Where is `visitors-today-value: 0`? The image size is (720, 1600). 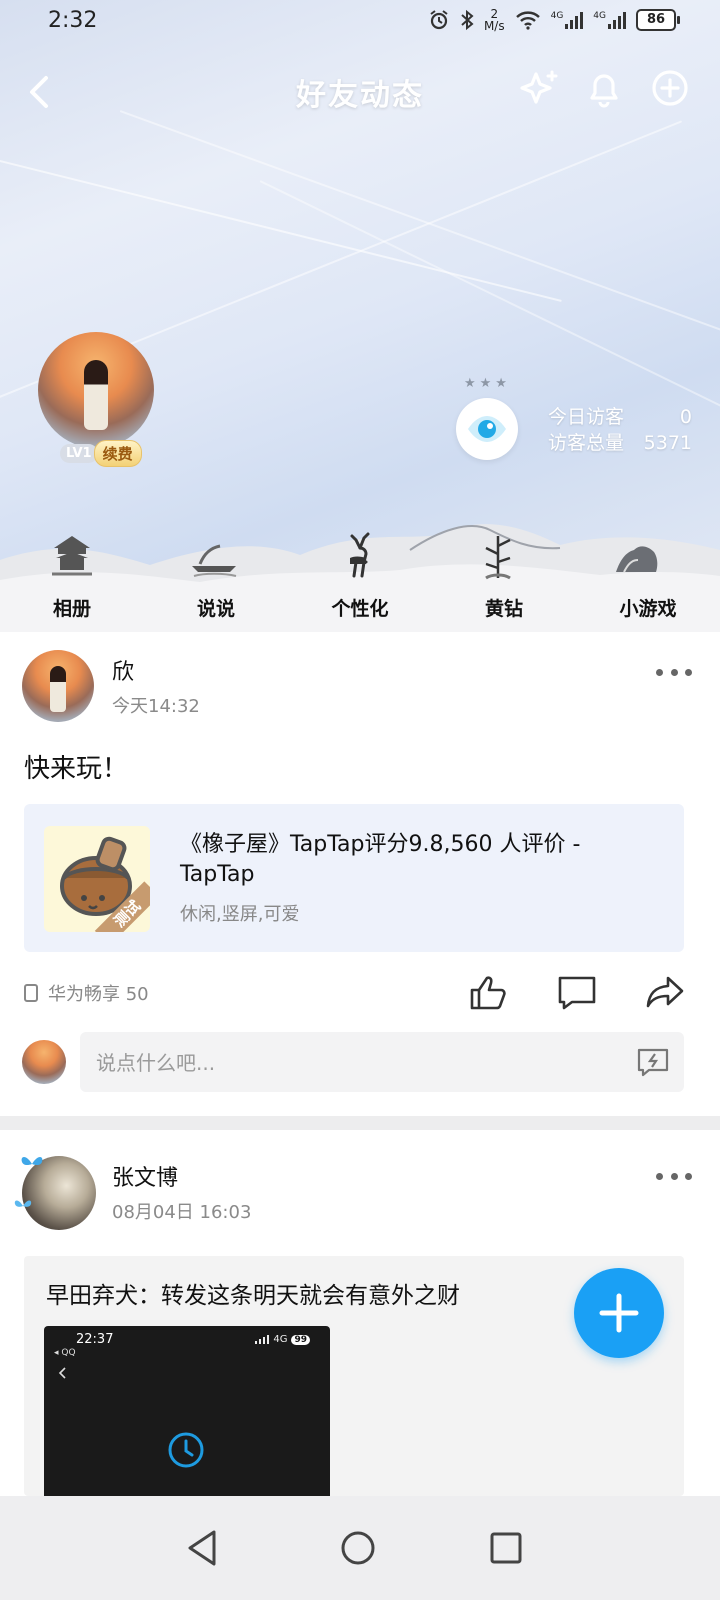
visitors-today-value: 0 is located at coordinates (685, 417).